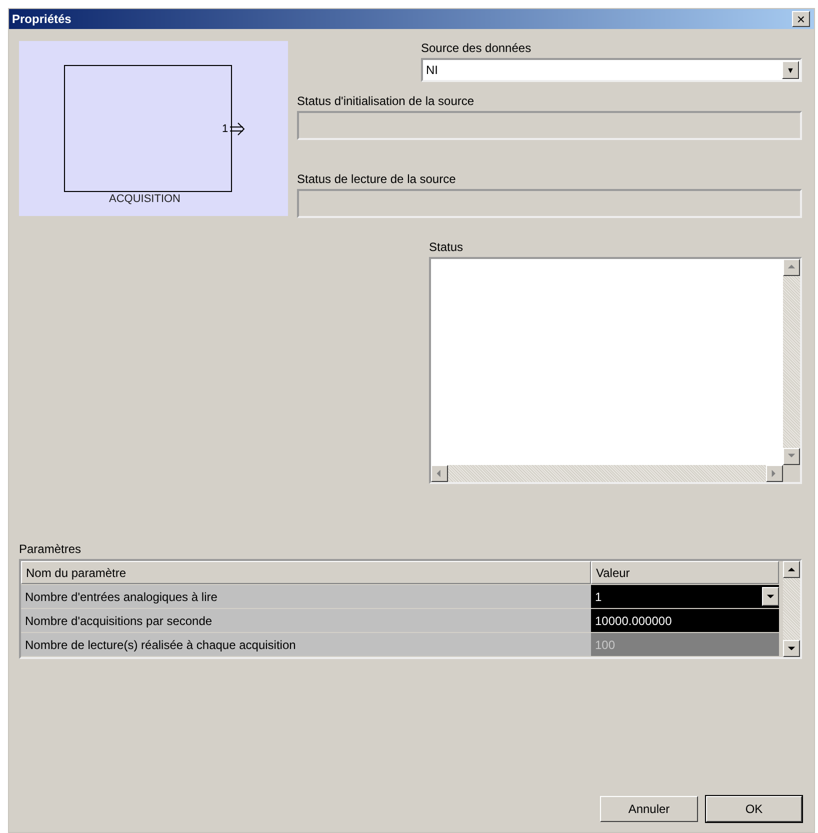 The height and width of the screenshot is (833, 818). What do you see at coordinates (439, 473) in the screenshot?
I see `scroll-left-button` at bounding box center [439, 473].